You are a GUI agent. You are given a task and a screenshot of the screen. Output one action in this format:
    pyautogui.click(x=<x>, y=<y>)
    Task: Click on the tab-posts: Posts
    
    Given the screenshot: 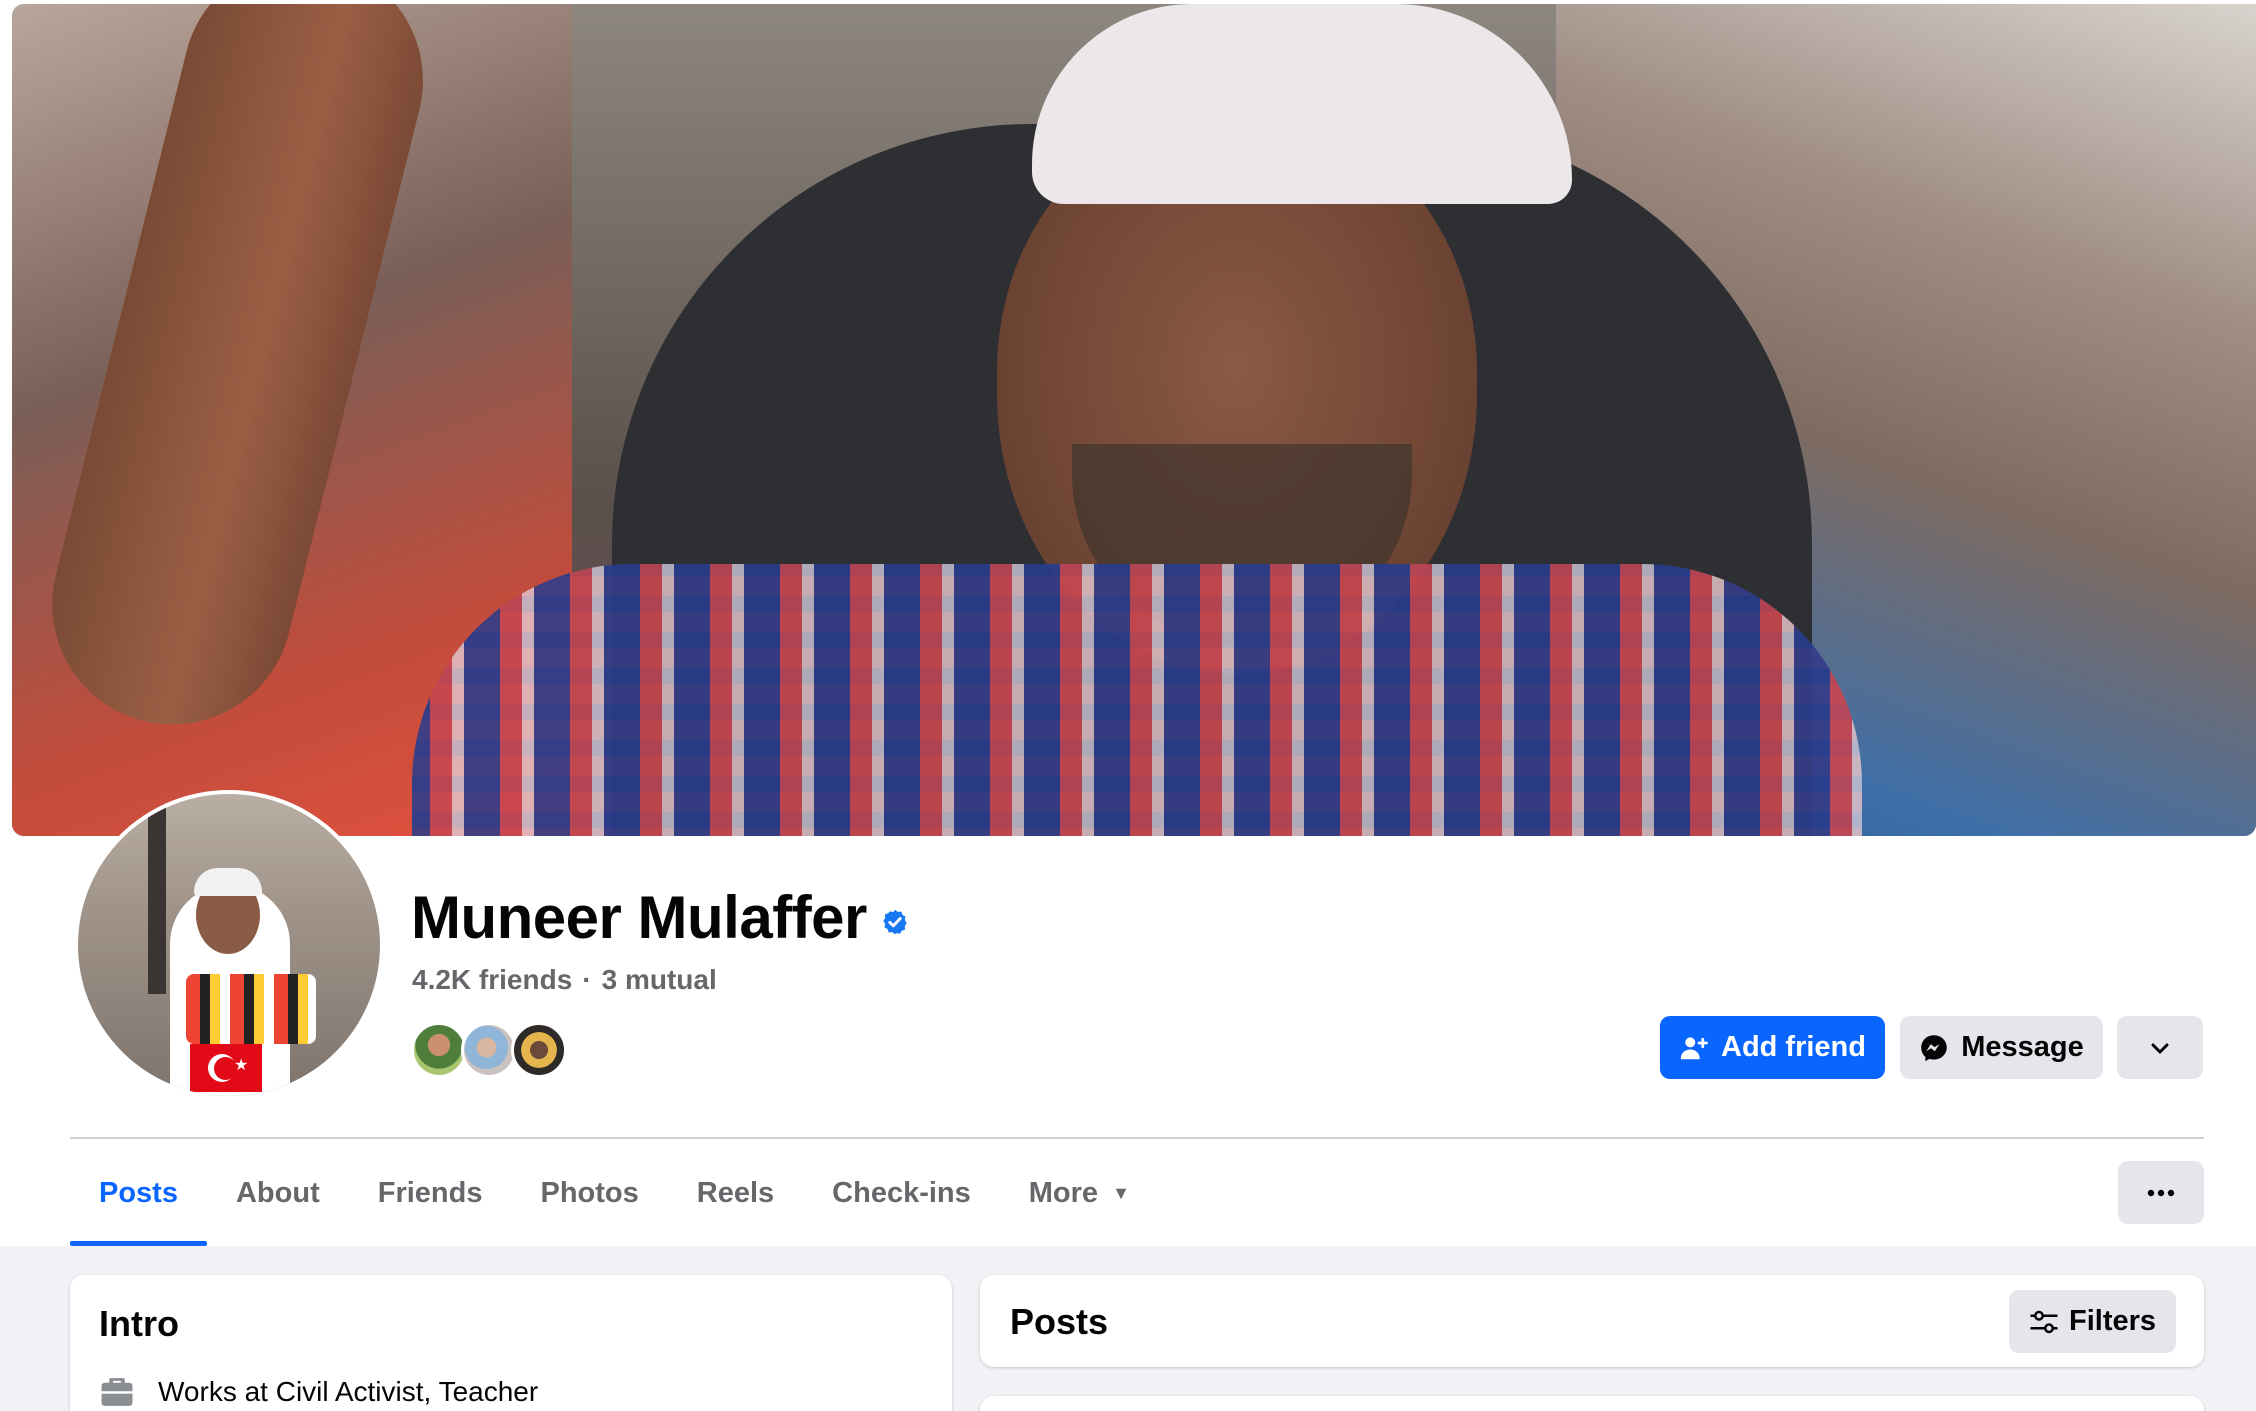 What is the action you would take?
    pyautogui.click(x=138, y=1193)
    